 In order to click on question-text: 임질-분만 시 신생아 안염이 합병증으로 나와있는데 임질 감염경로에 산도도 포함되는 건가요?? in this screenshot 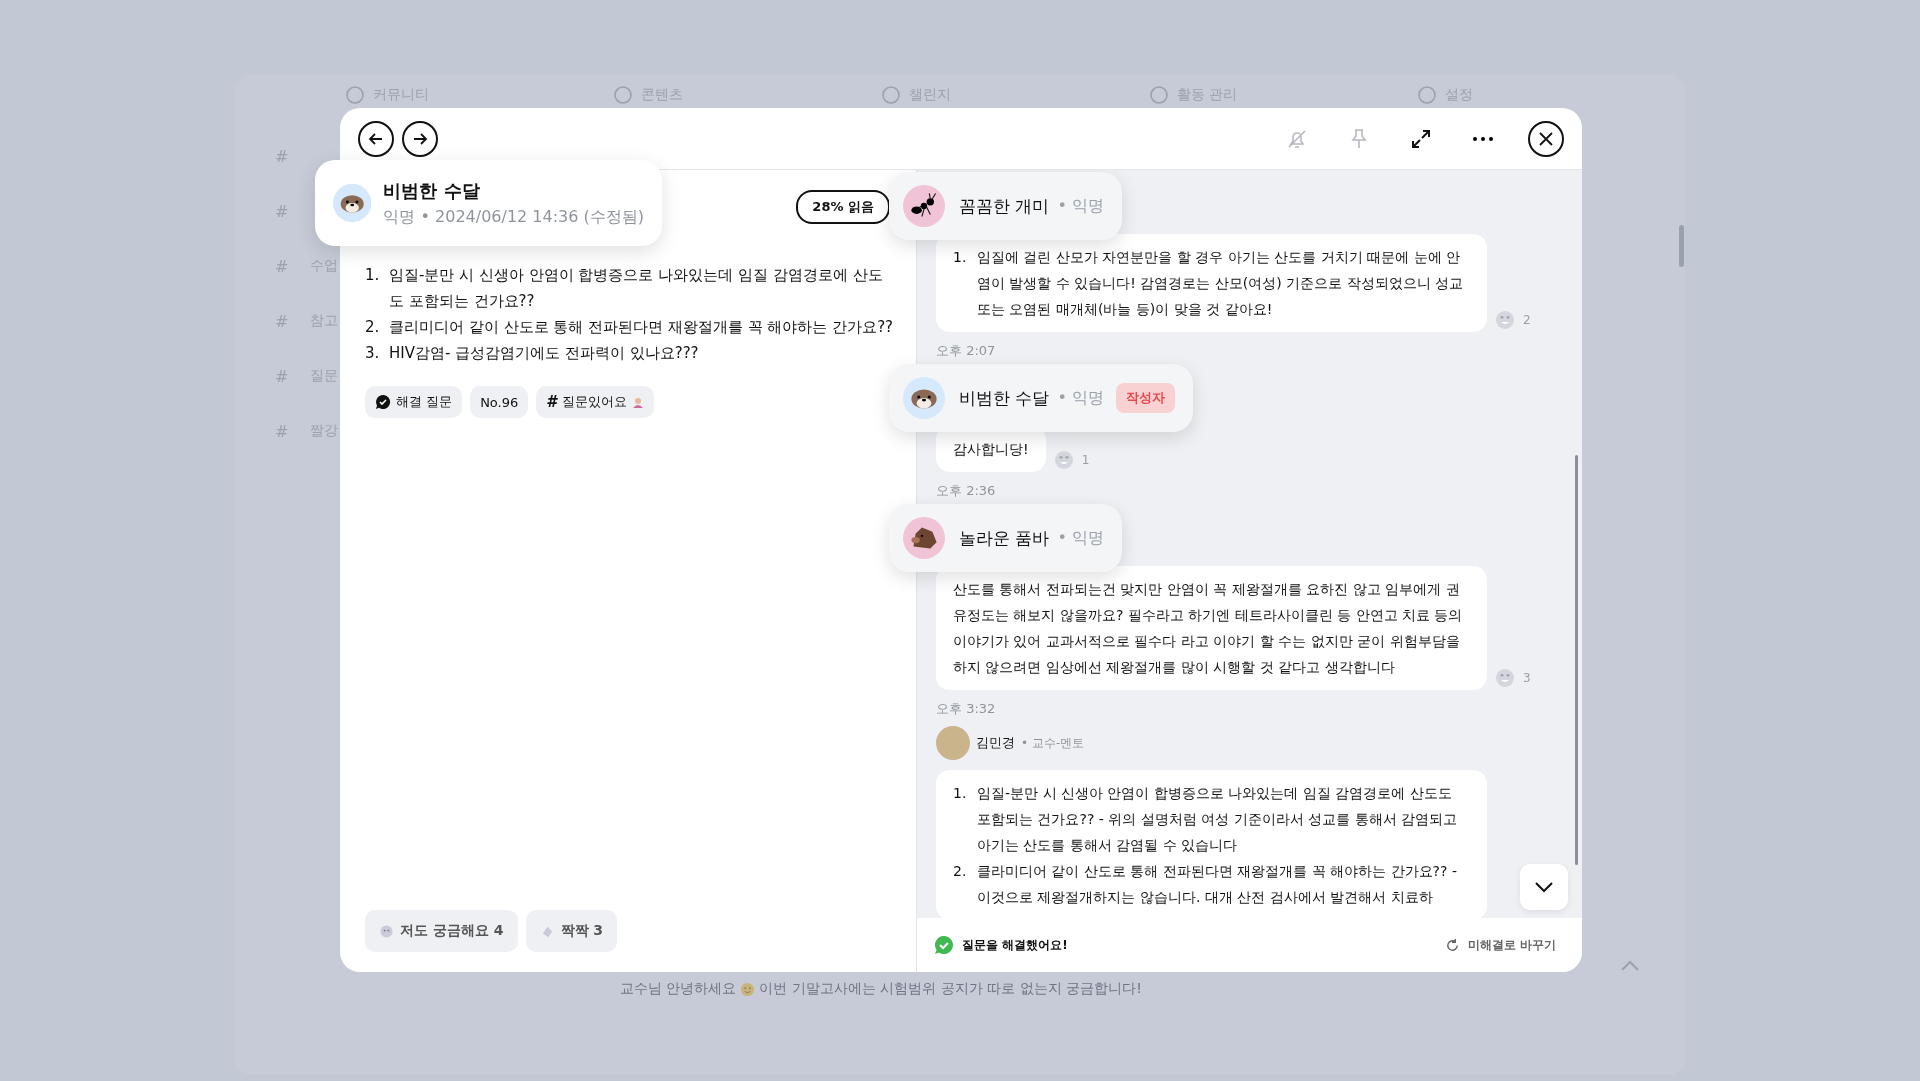, I will do `click(636, 288)`.